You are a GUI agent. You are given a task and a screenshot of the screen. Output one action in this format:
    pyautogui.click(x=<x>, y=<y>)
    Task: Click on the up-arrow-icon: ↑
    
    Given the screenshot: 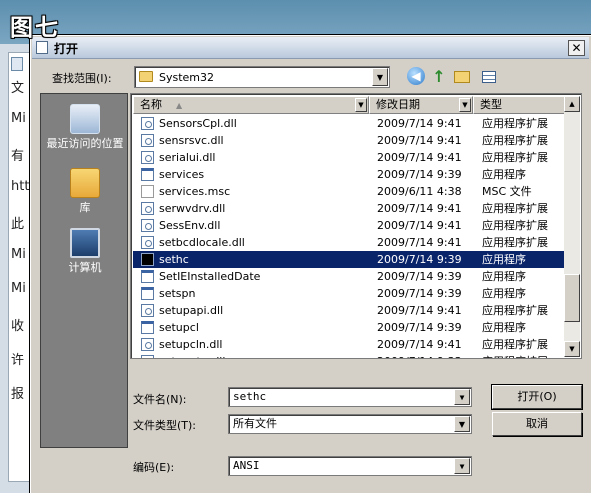 What is the action you would take?
    pyautogui.click(x=439, y=76)
    